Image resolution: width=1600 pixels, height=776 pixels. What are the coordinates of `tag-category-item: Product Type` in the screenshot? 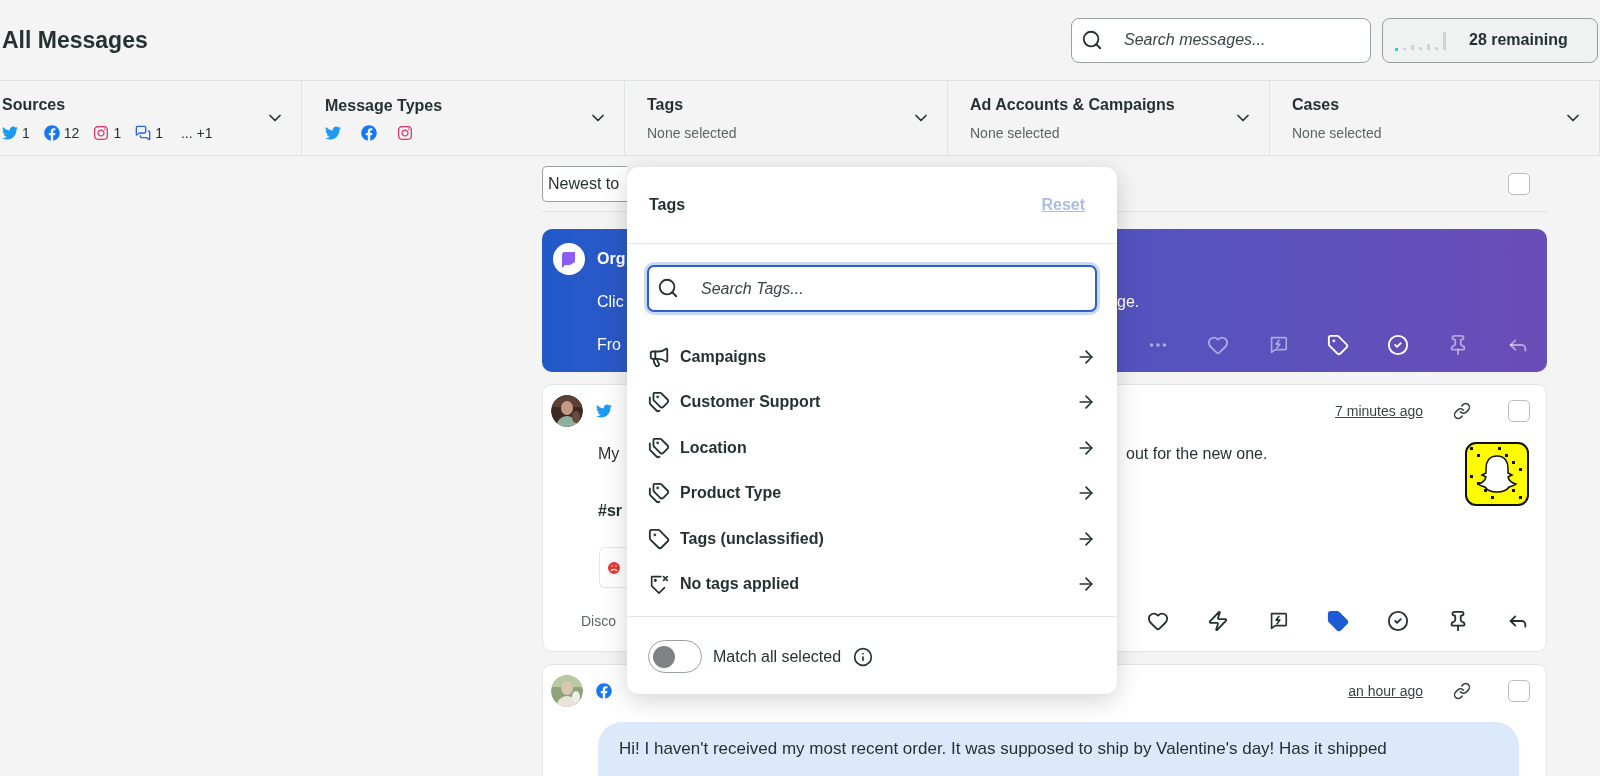 It's located at (872, 493).